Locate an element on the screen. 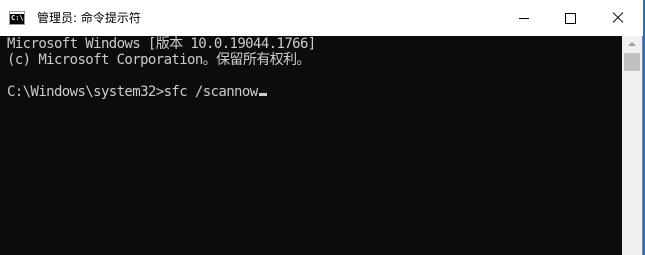  cmd-icon: C:\ is located at coordinates (17, 18).